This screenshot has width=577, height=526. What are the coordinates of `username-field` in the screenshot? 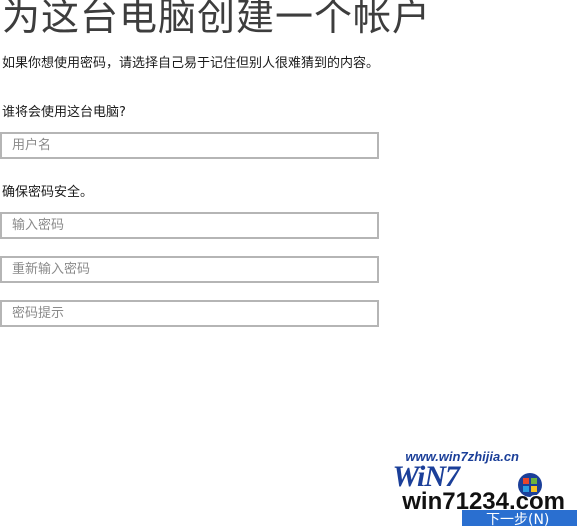 It's located at (189, 145).